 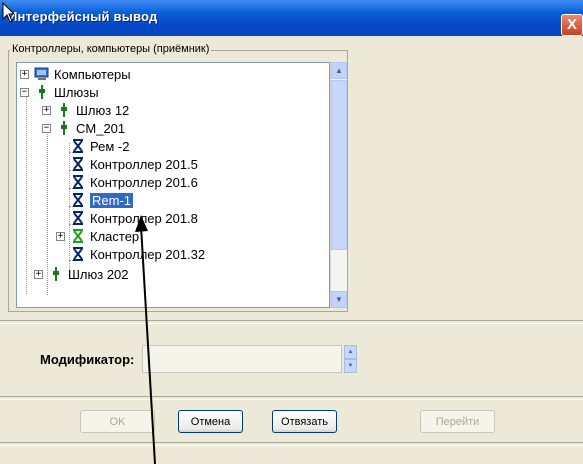 I want to click on annotation-arrow-icon, so click(x=145, y=339).